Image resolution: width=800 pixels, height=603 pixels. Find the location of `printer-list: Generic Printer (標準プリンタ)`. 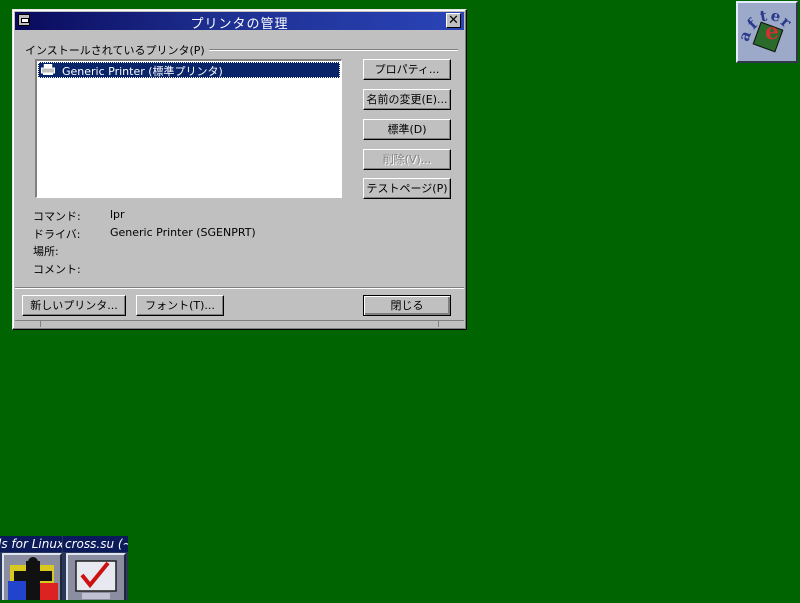

printer-list: Generic Printer (標準プリンタ) is located at coordinates (188, 128).